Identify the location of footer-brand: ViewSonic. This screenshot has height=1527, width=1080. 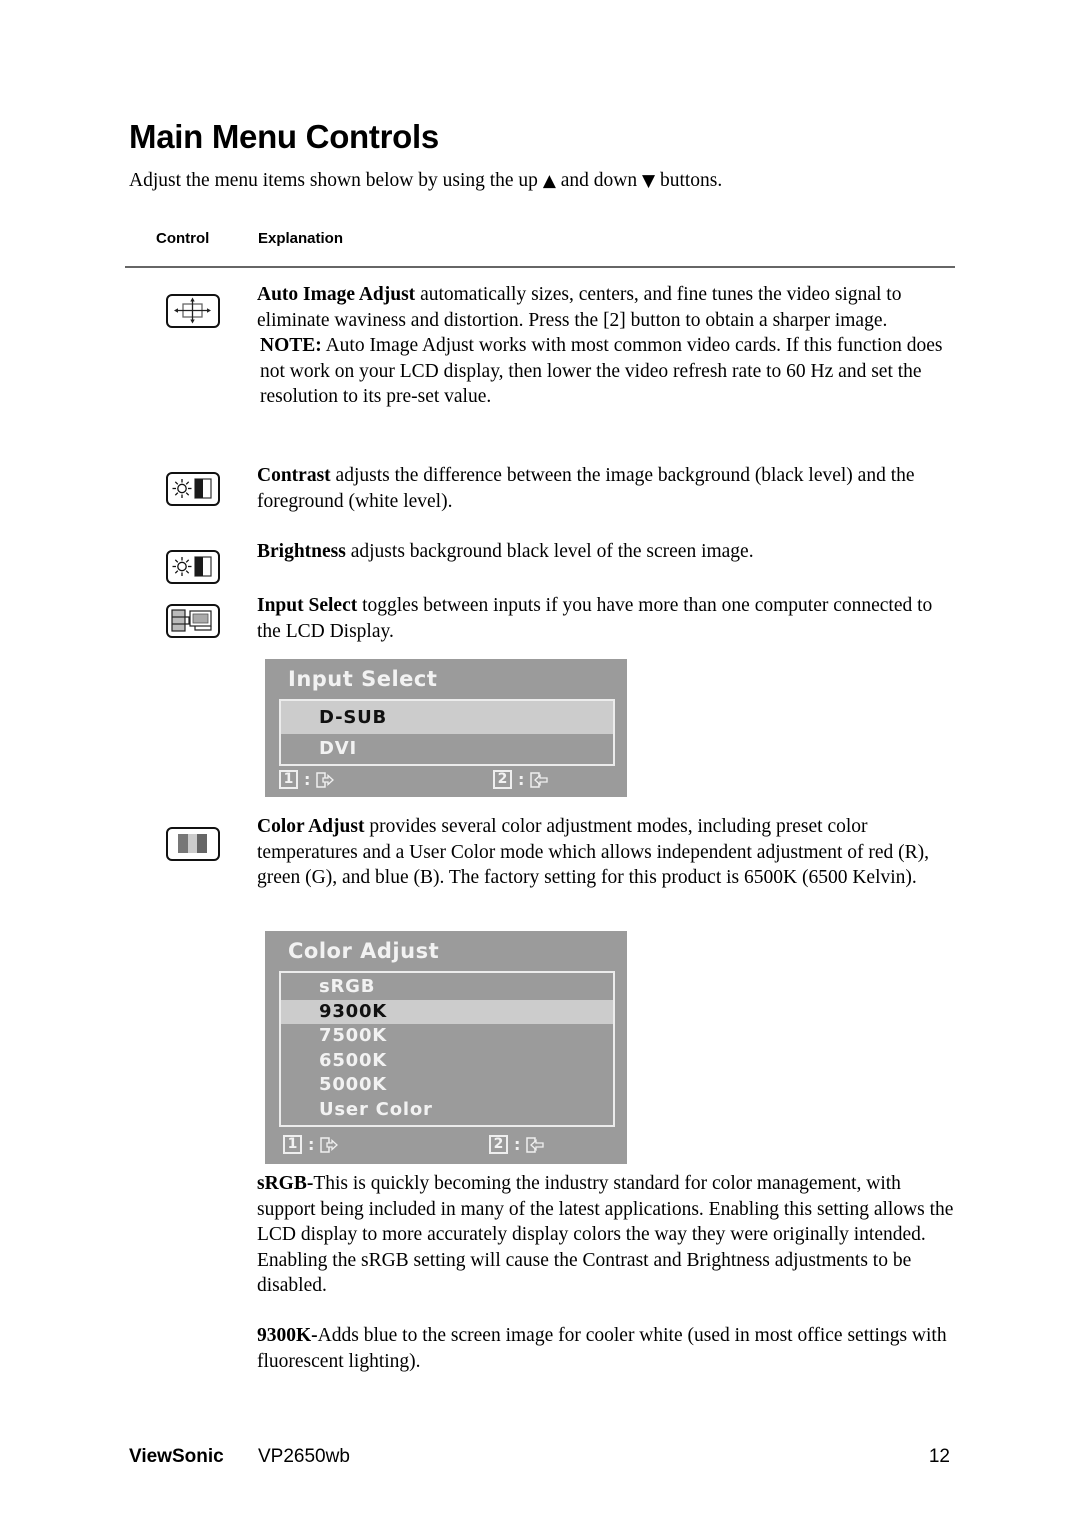
(176, 1456).